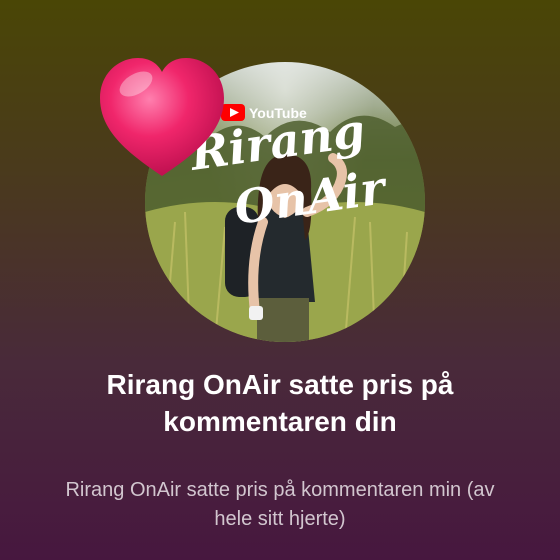 The image size is (560, 560). Describe the element at coordinates (162, 117) in the screenshot. I see `heart-icon` at that location.